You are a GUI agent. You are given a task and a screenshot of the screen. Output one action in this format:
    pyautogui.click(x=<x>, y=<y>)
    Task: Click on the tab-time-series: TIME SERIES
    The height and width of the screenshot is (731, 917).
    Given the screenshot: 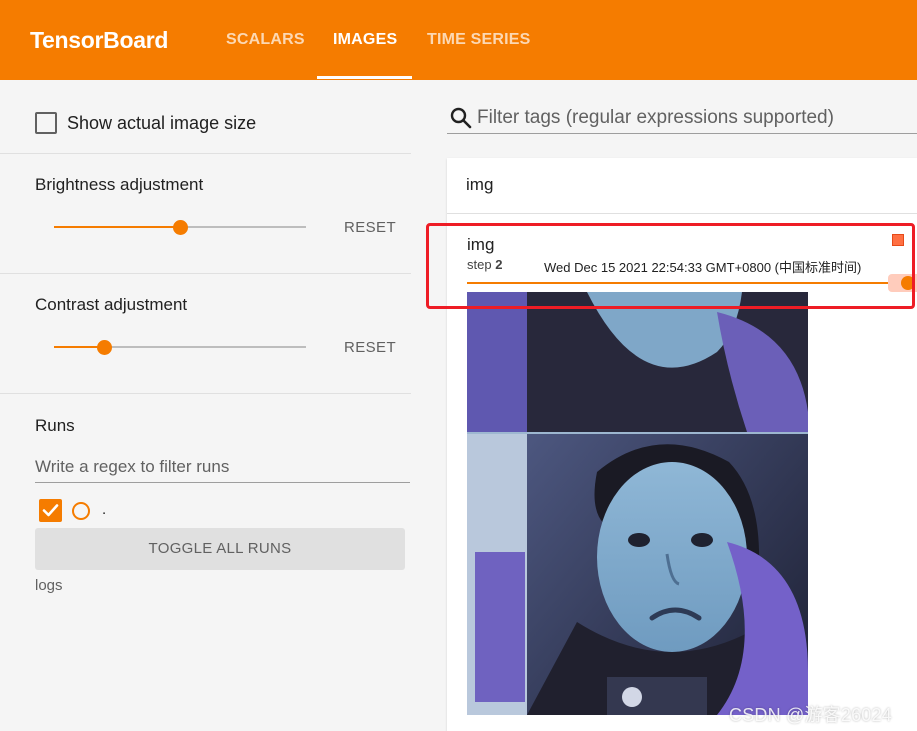 What is the action you would take?
    pyautogui.click(x=479, y=40)
    